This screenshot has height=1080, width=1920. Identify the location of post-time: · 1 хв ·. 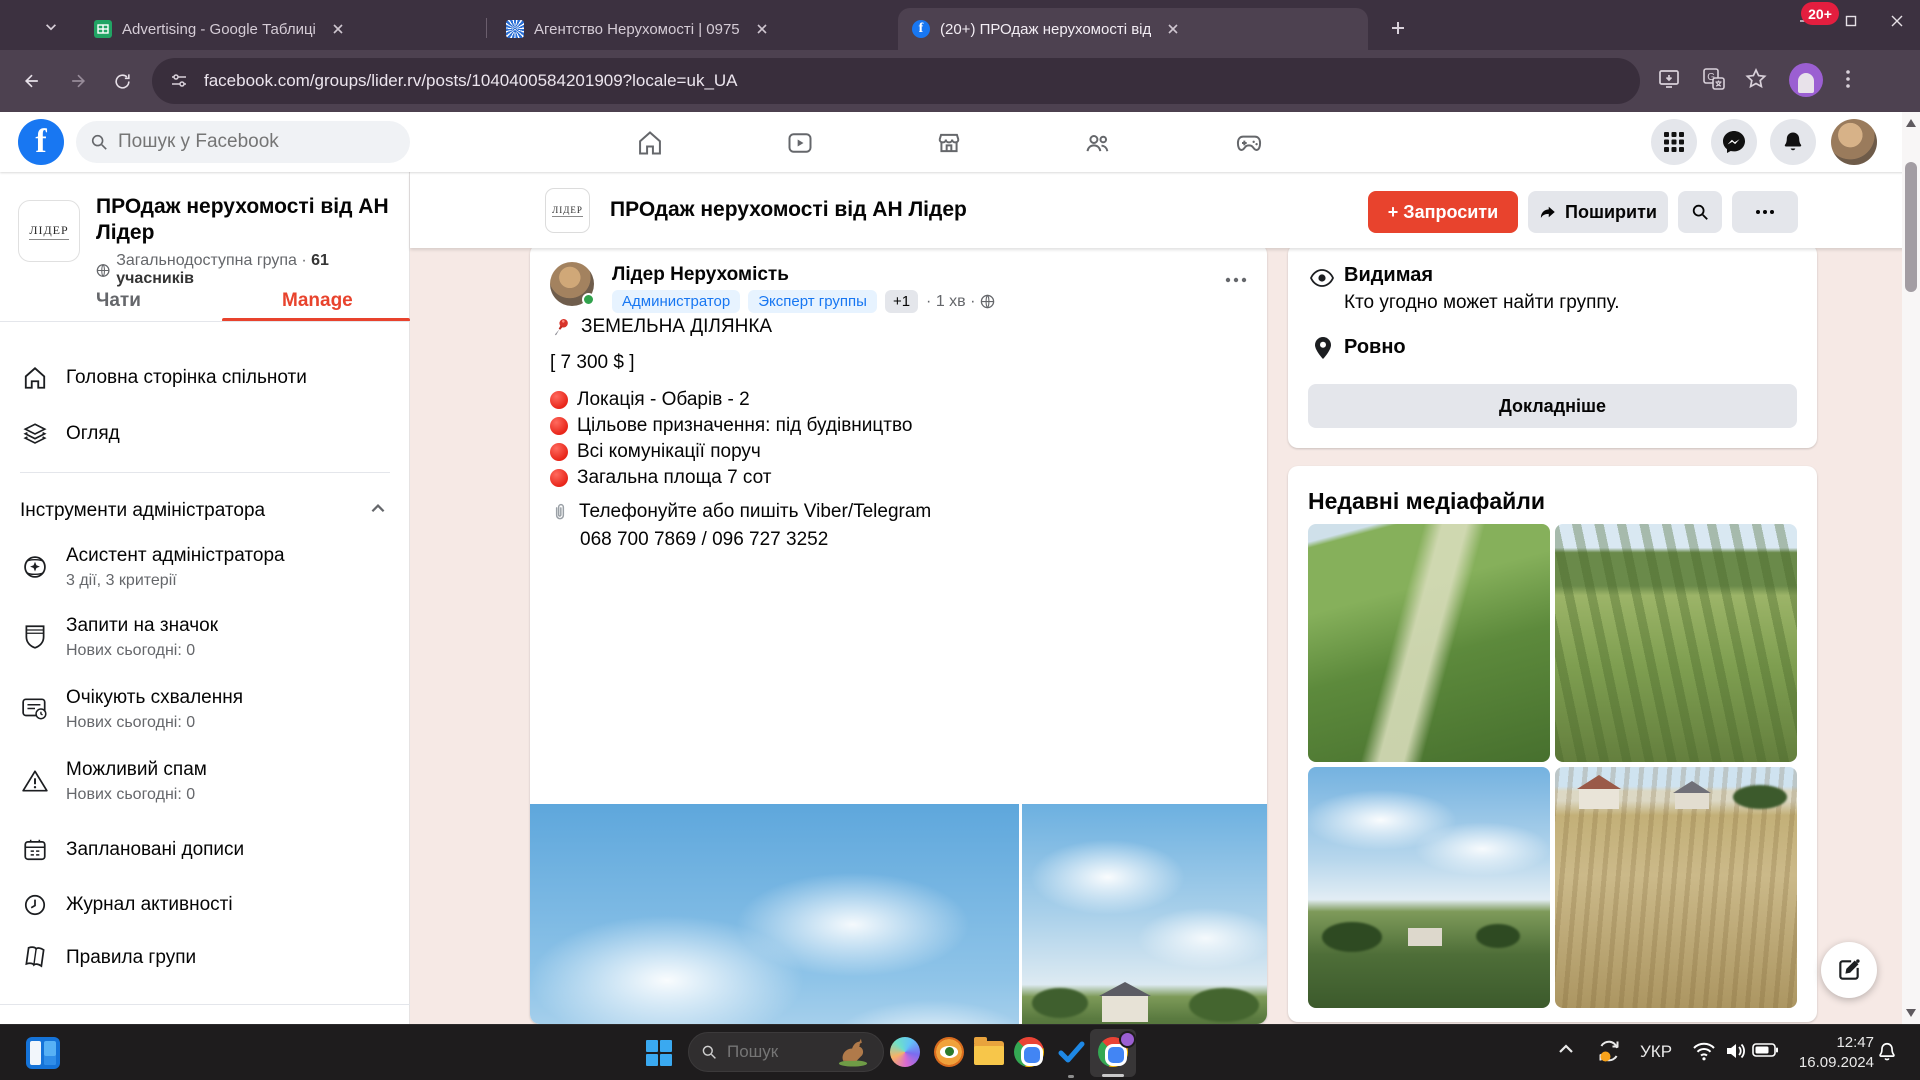
(950, 302).